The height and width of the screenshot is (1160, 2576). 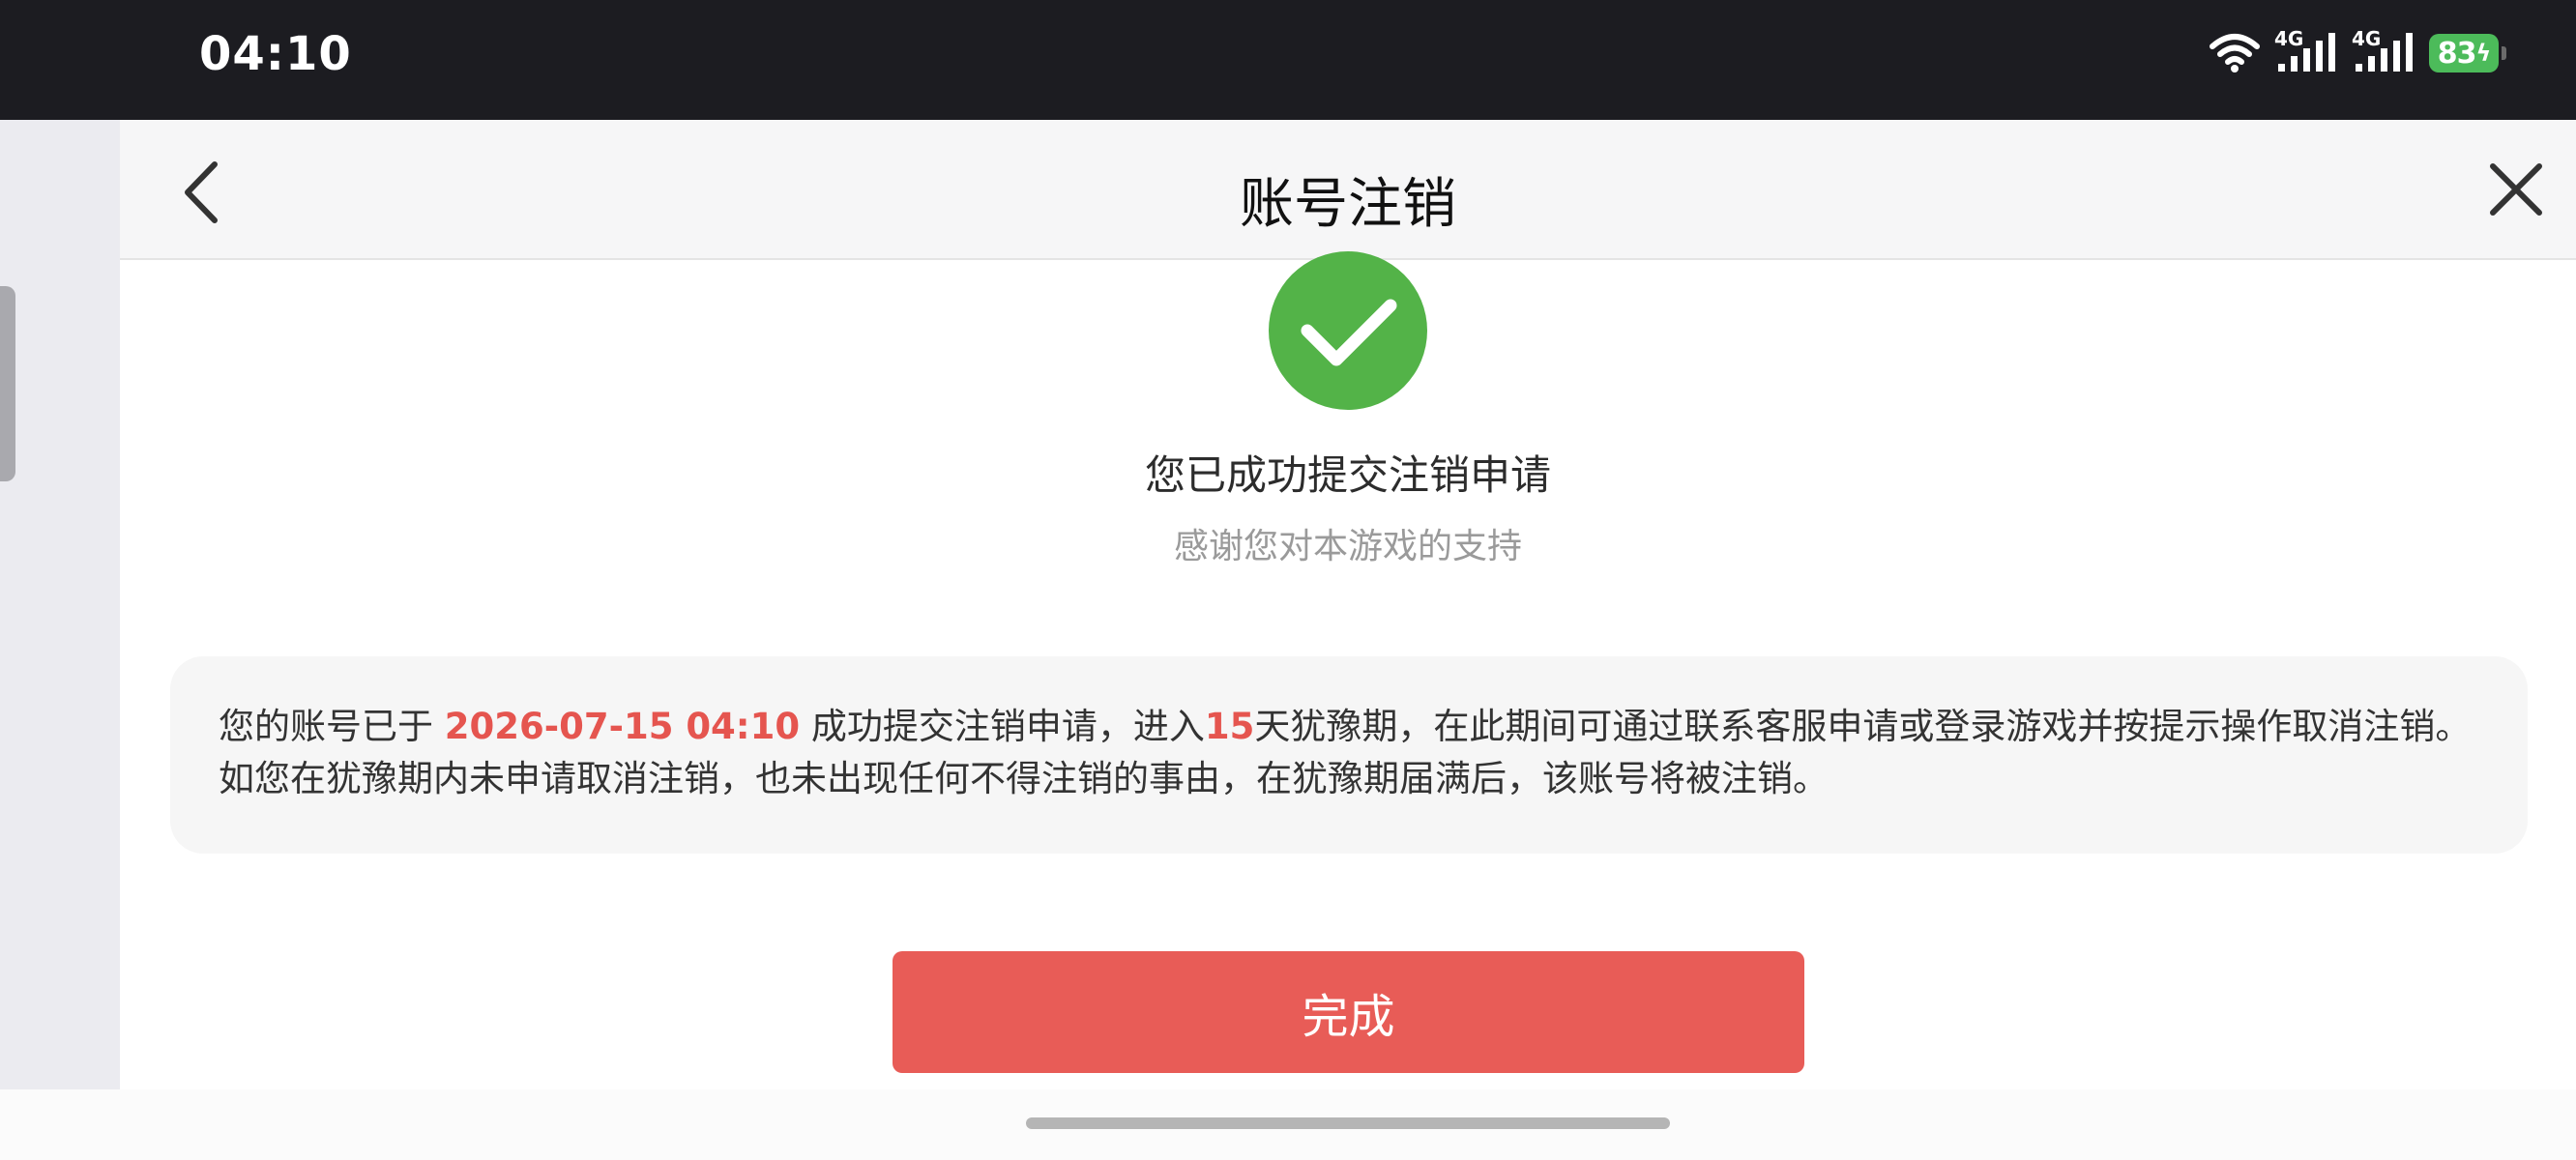 I want to click on status-icons: 4G 4G 83 ϟ, so click(x=2357, y=52).